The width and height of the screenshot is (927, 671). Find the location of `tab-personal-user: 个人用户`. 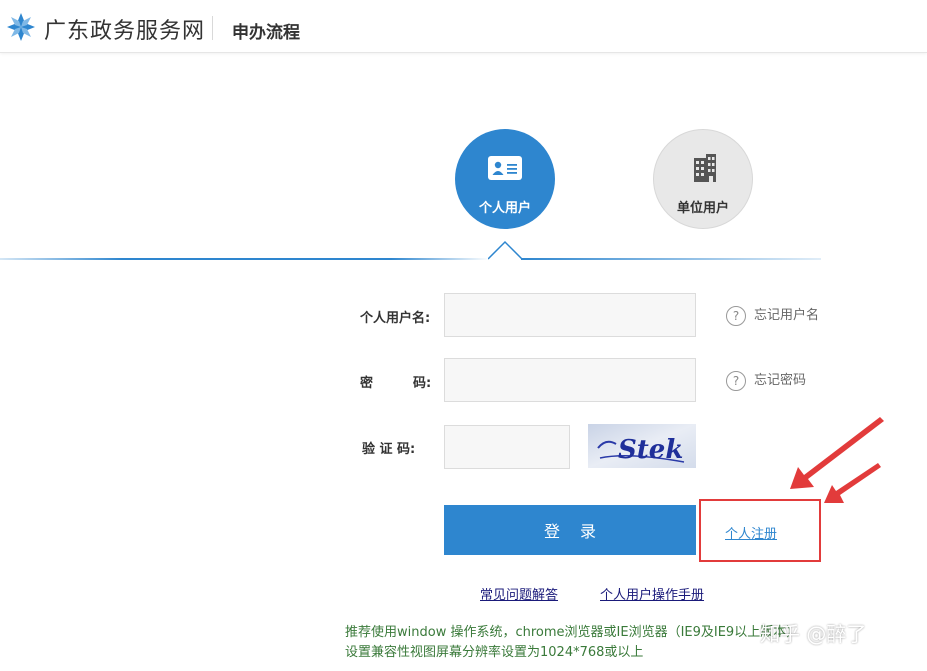

tab-personal-user: 个人用户 is located at coordinates (505, 179).